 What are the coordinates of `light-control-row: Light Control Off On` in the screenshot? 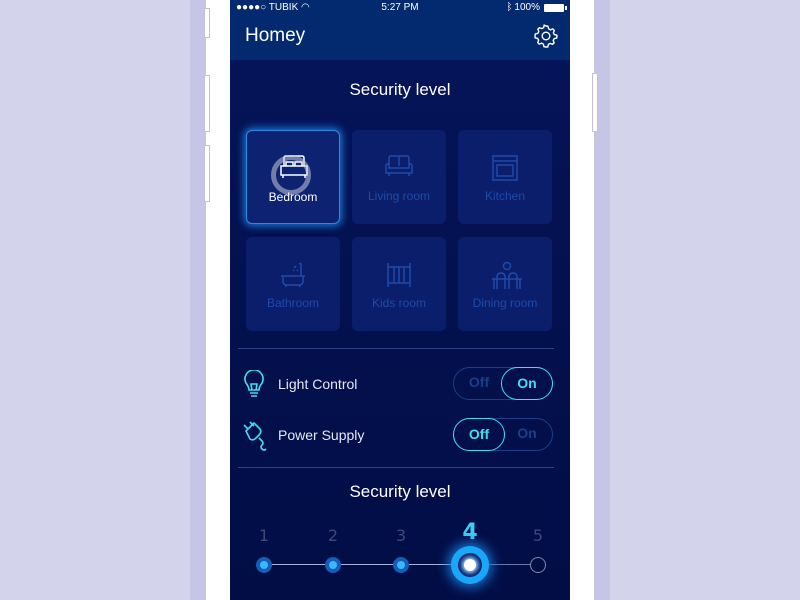 It's located at (400, 384).